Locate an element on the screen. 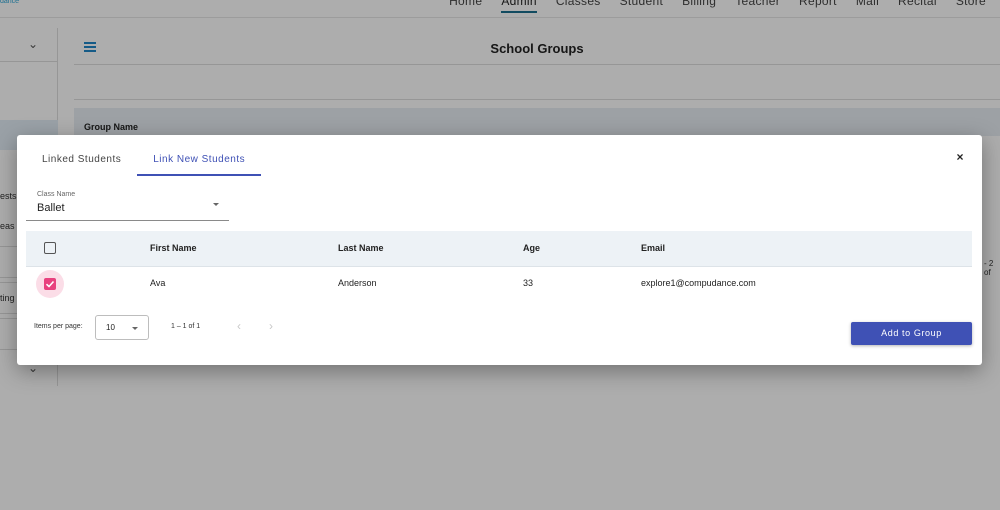  tab-linked-students: Linked Students is located at coordinates (81, 161).